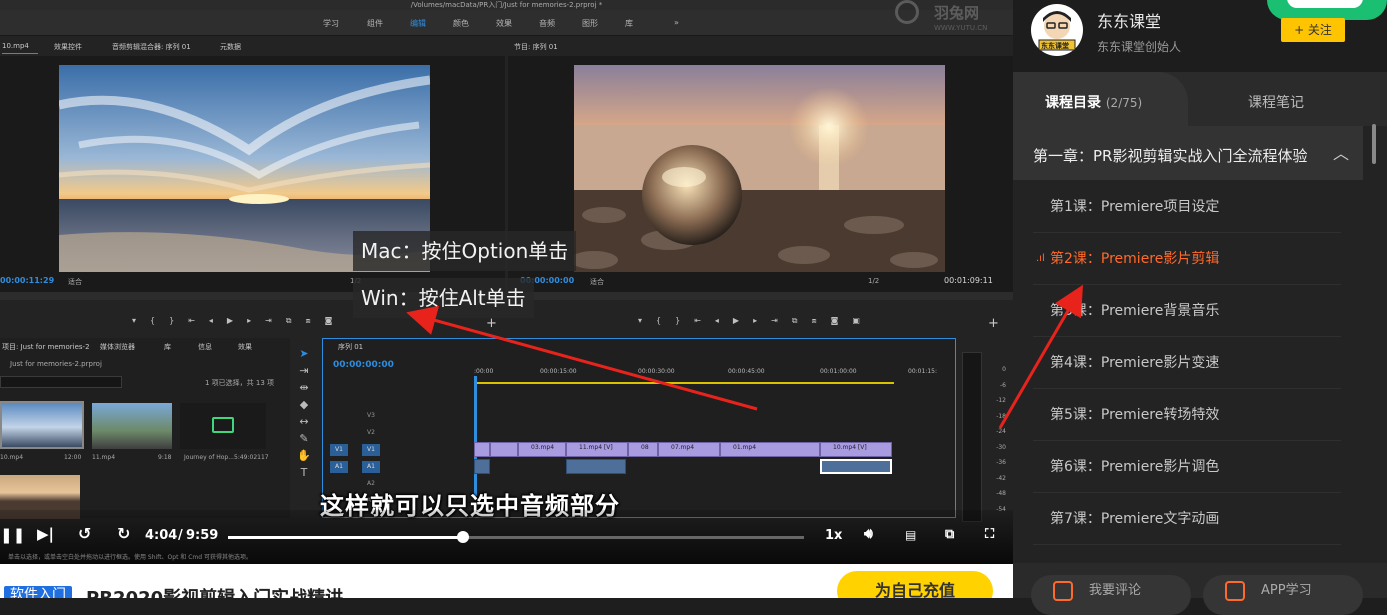  What do you see at coordinates (1100, 99) in the screenshot?
I see `tab-catalog: 课程目录 (2/75)` at bounding box center [1100, 99].